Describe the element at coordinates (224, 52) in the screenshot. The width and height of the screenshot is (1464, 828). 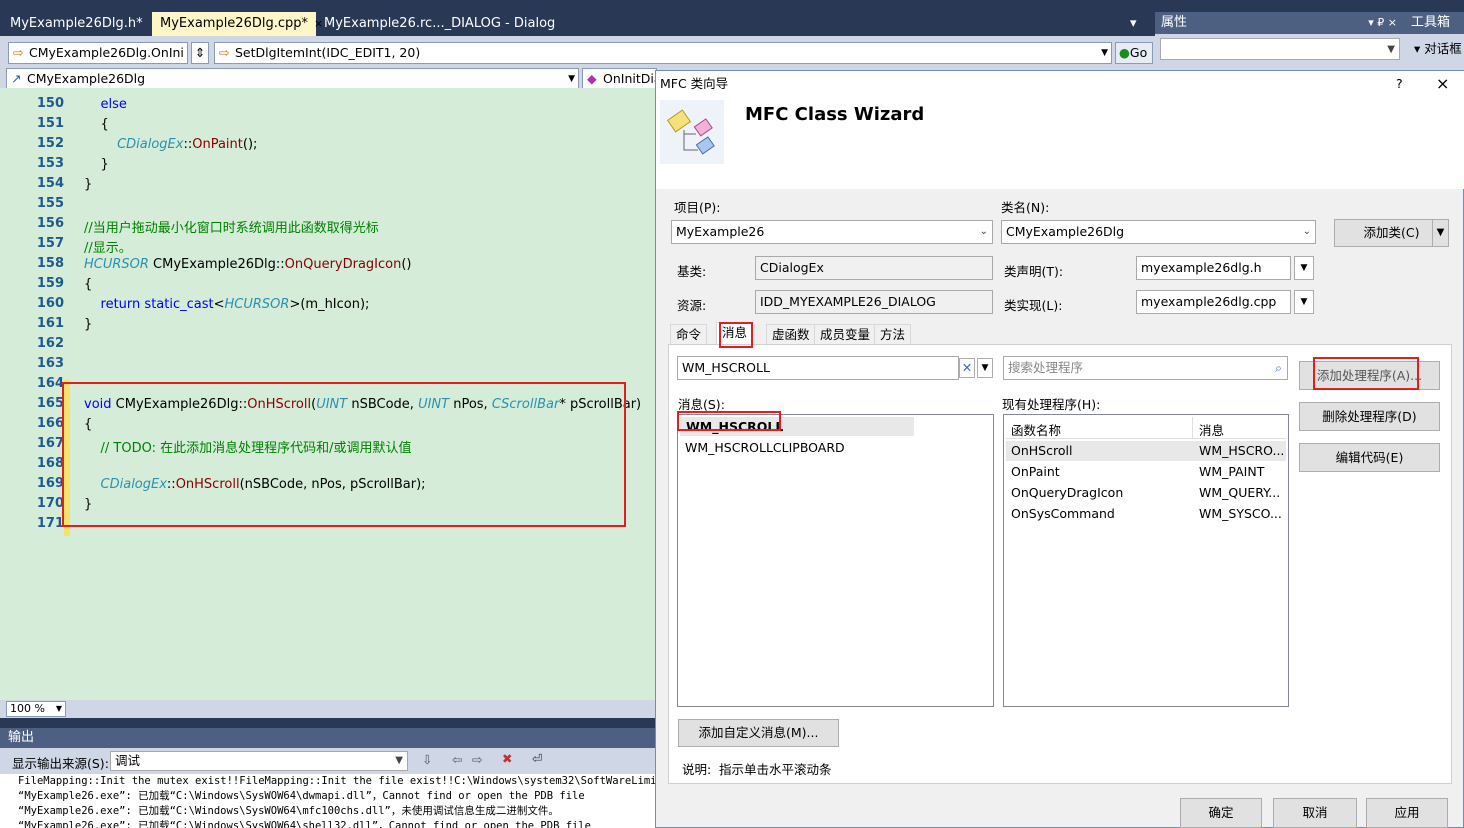
I see `arrow-icon: ⇨` at that location.